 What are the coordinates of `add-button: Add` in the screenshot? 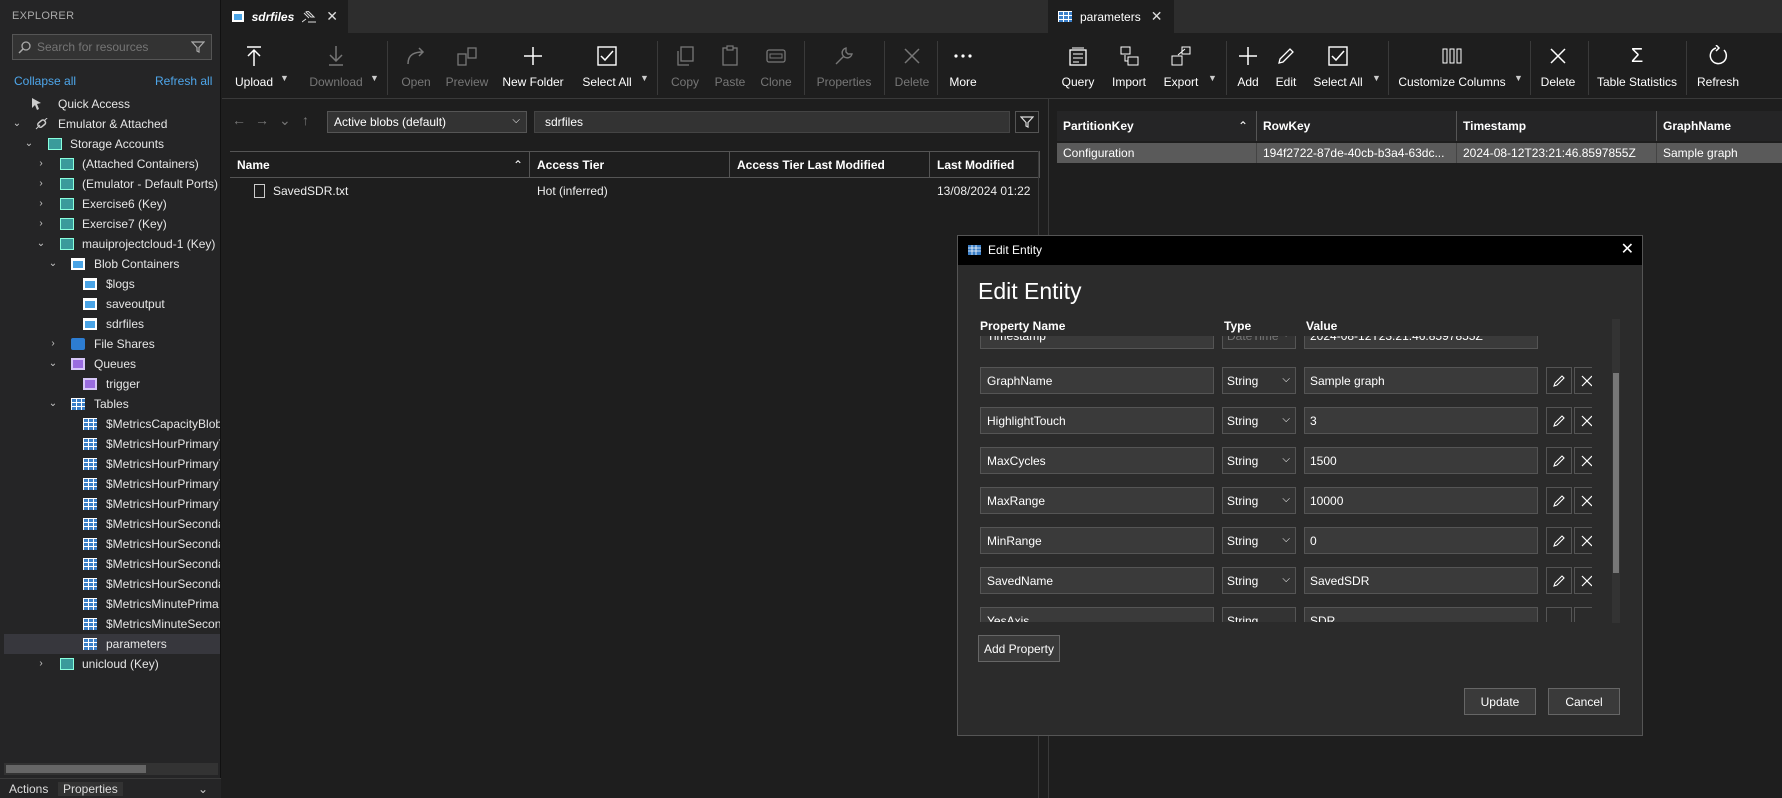 It's located at (1248, 69).